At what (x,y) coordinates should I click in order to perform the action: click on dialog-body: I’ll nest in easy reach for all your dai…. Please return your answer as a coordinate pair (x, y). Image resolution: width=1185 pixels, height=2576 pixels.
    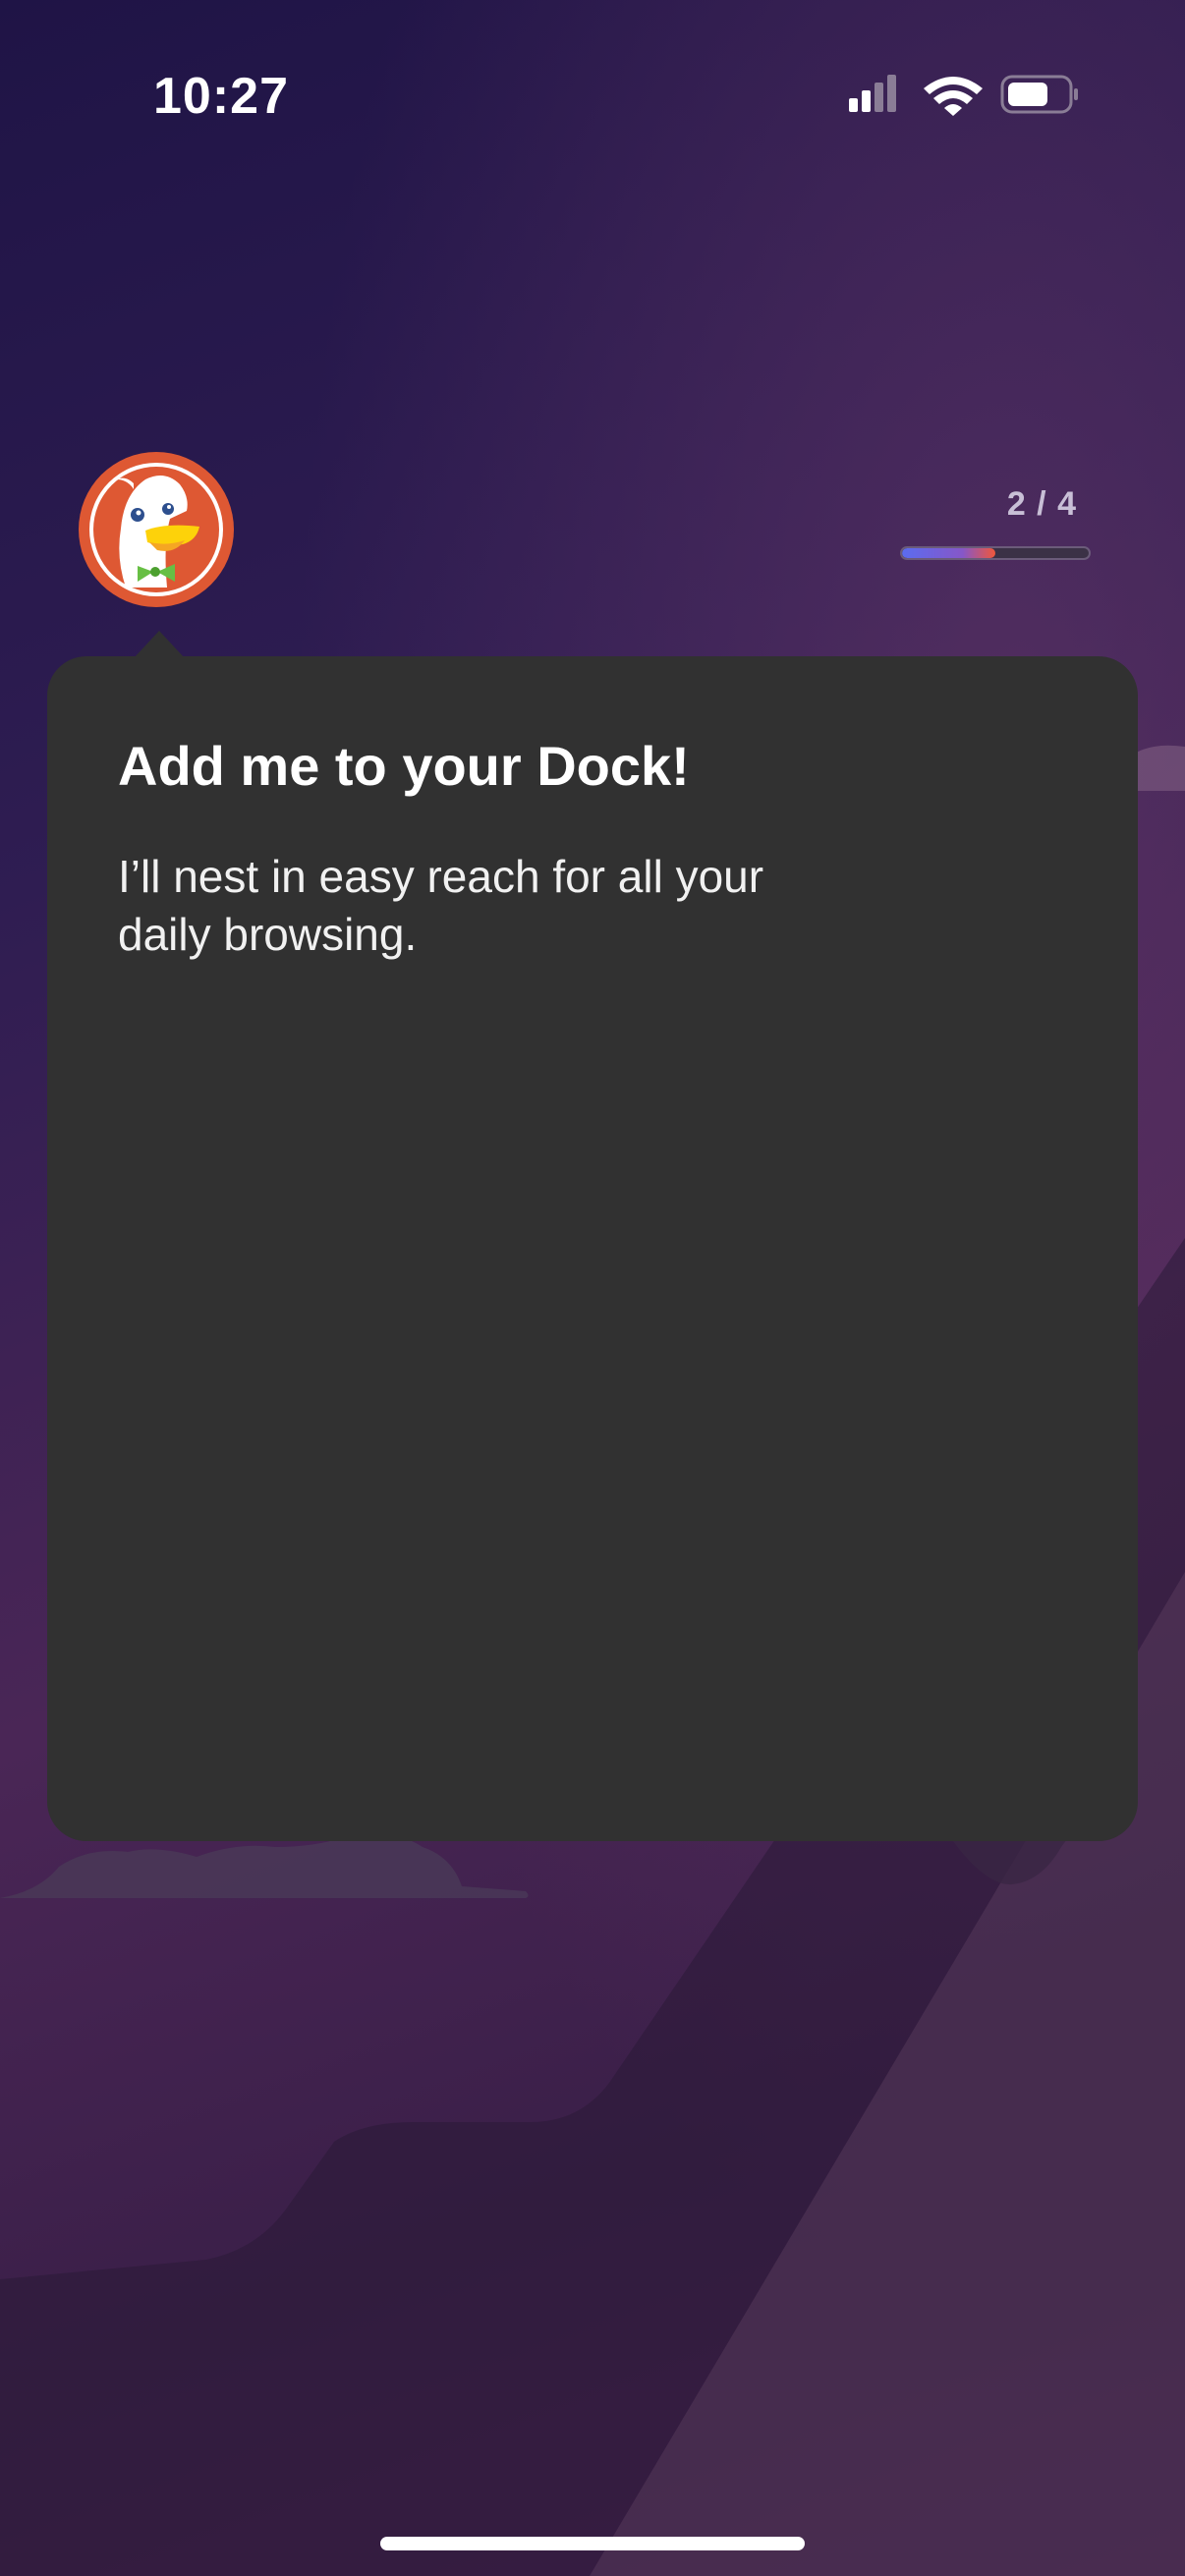
    Looking at the image, I should click on (441, 905).